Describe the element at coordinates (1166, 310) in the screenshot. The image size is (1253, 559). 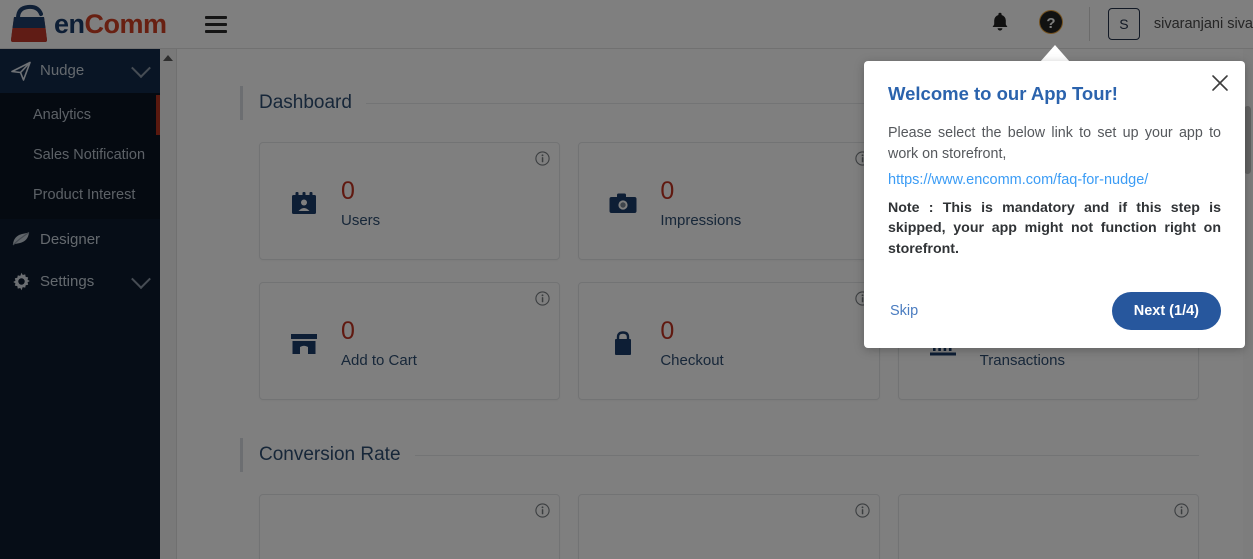
I see `next-button: Next (1/4)` at that location.